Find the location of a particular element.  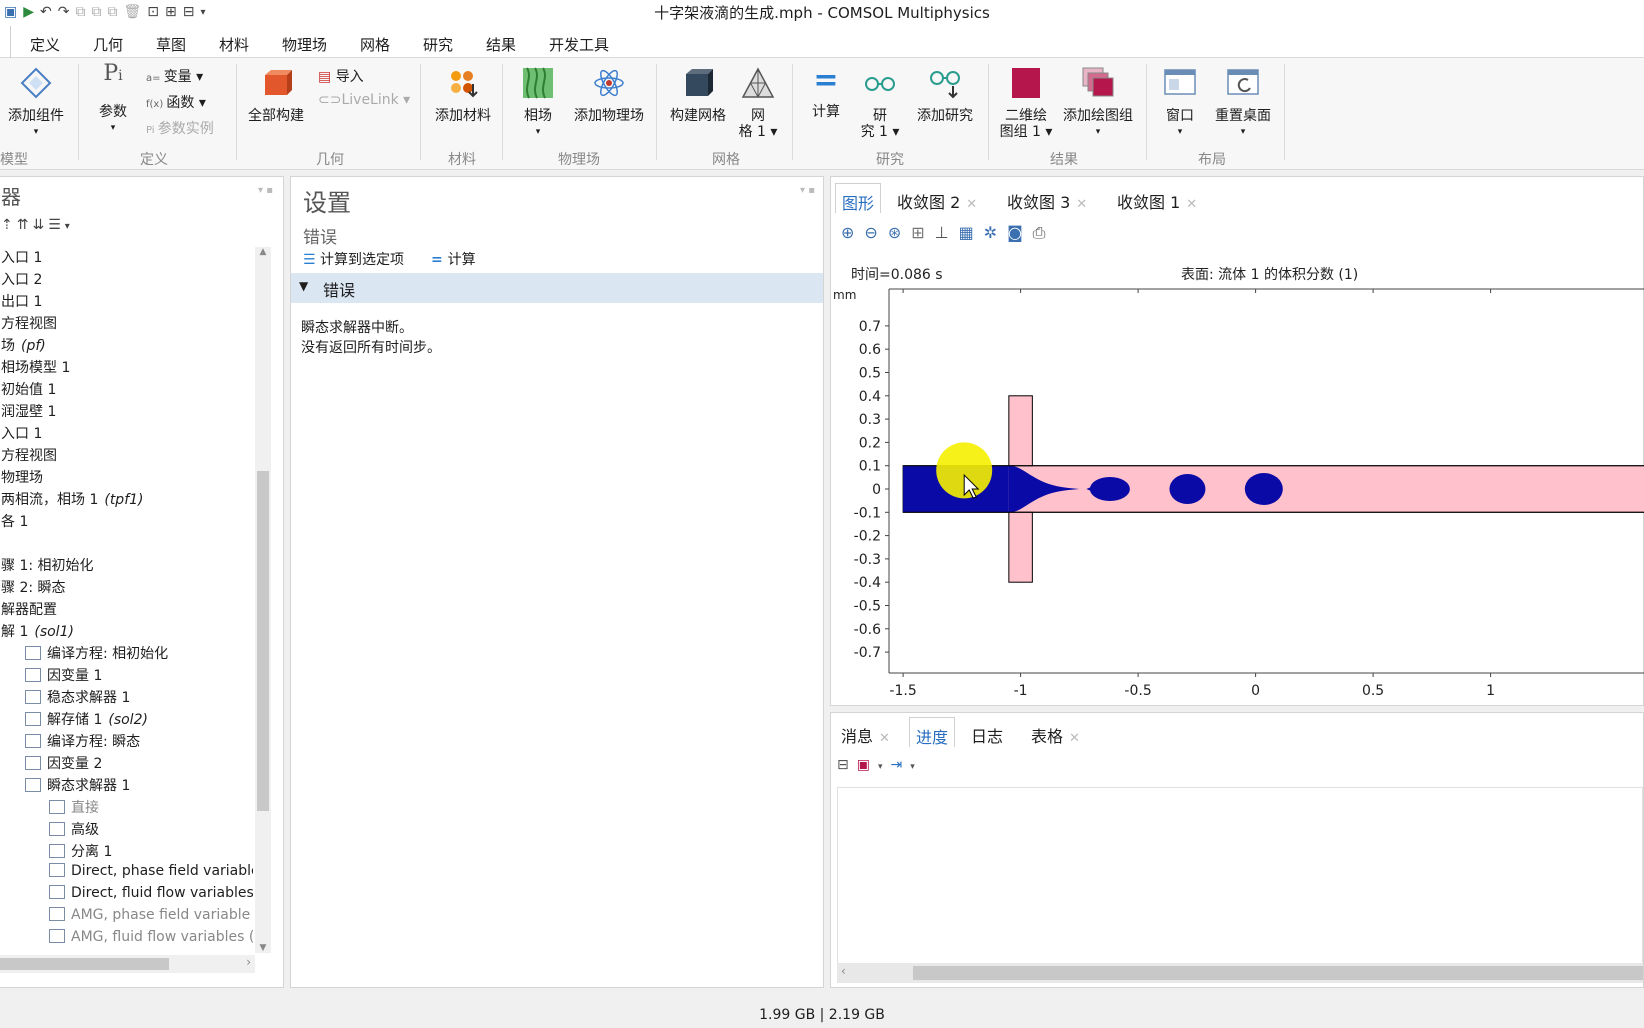

tab-physics: 物理场 is located at coordinates (304, 44).